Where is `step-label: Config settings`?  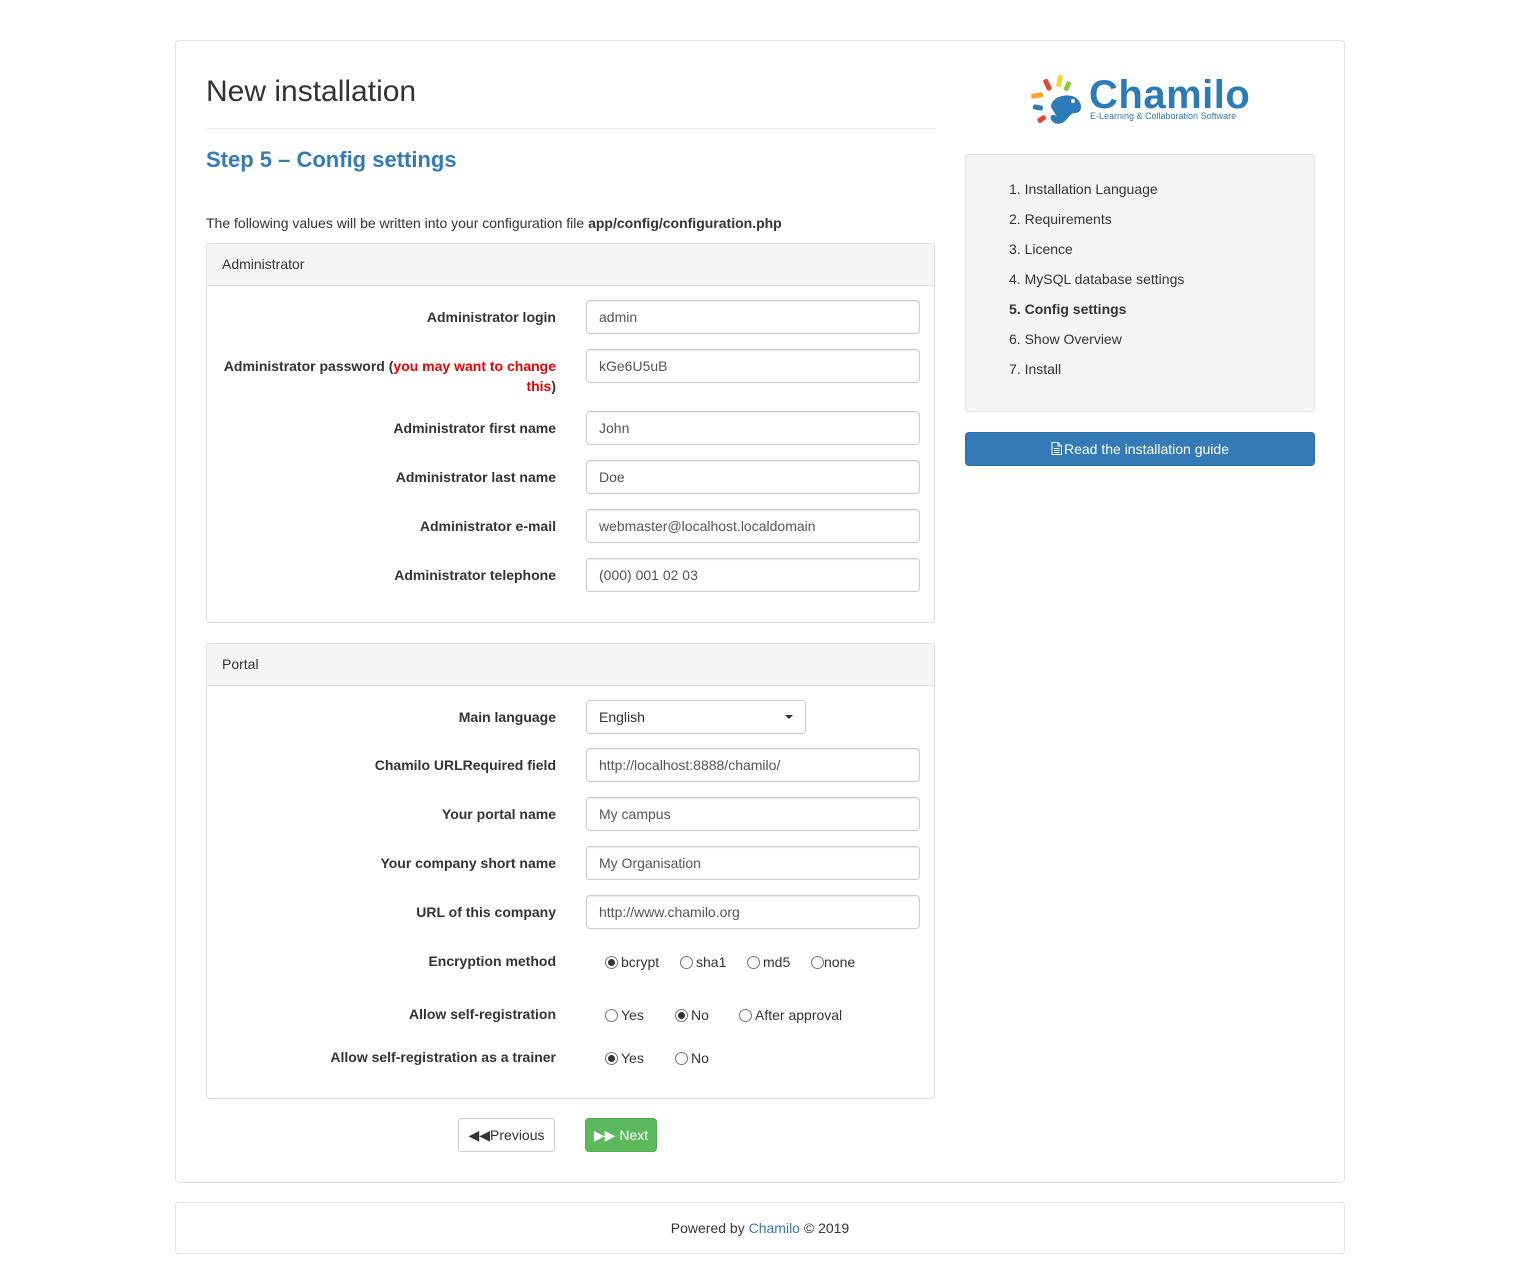 step-label: Config settings is located at coordinates (1075, 309).